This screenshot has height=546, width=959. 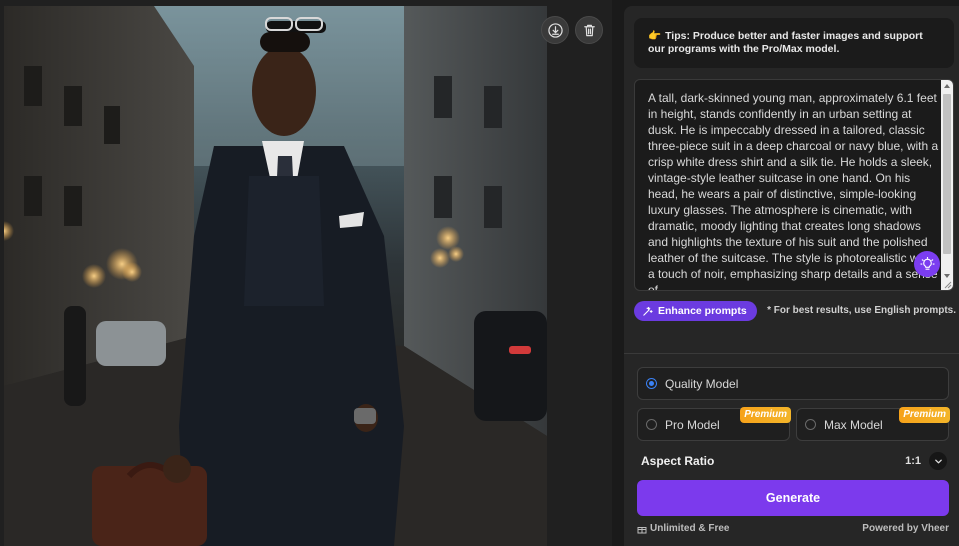 I want to click on pro-premium-badge: Premium, so click(x=765, y=415).